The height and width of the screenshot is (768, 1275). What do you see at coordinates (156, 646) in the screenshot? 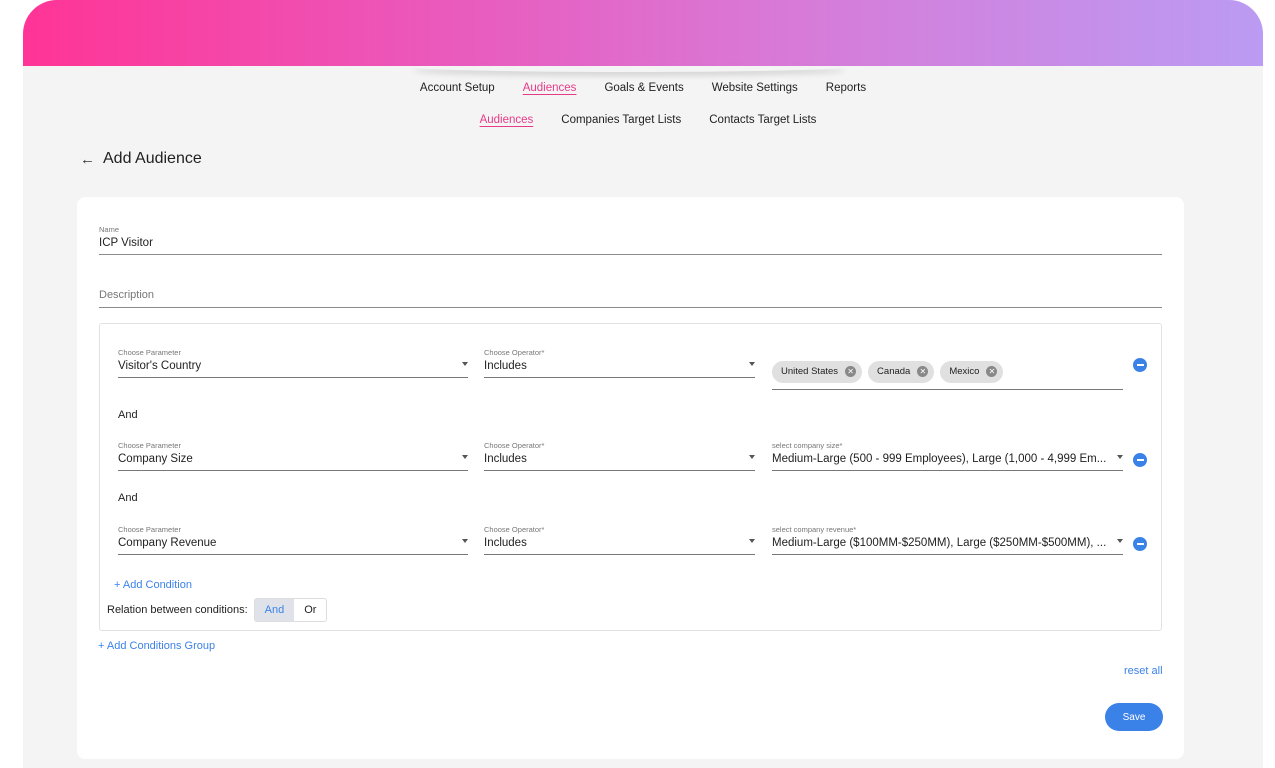
I see `add-conditions-group-link: + Add Conditions Group` at bounding box center [156, 646].